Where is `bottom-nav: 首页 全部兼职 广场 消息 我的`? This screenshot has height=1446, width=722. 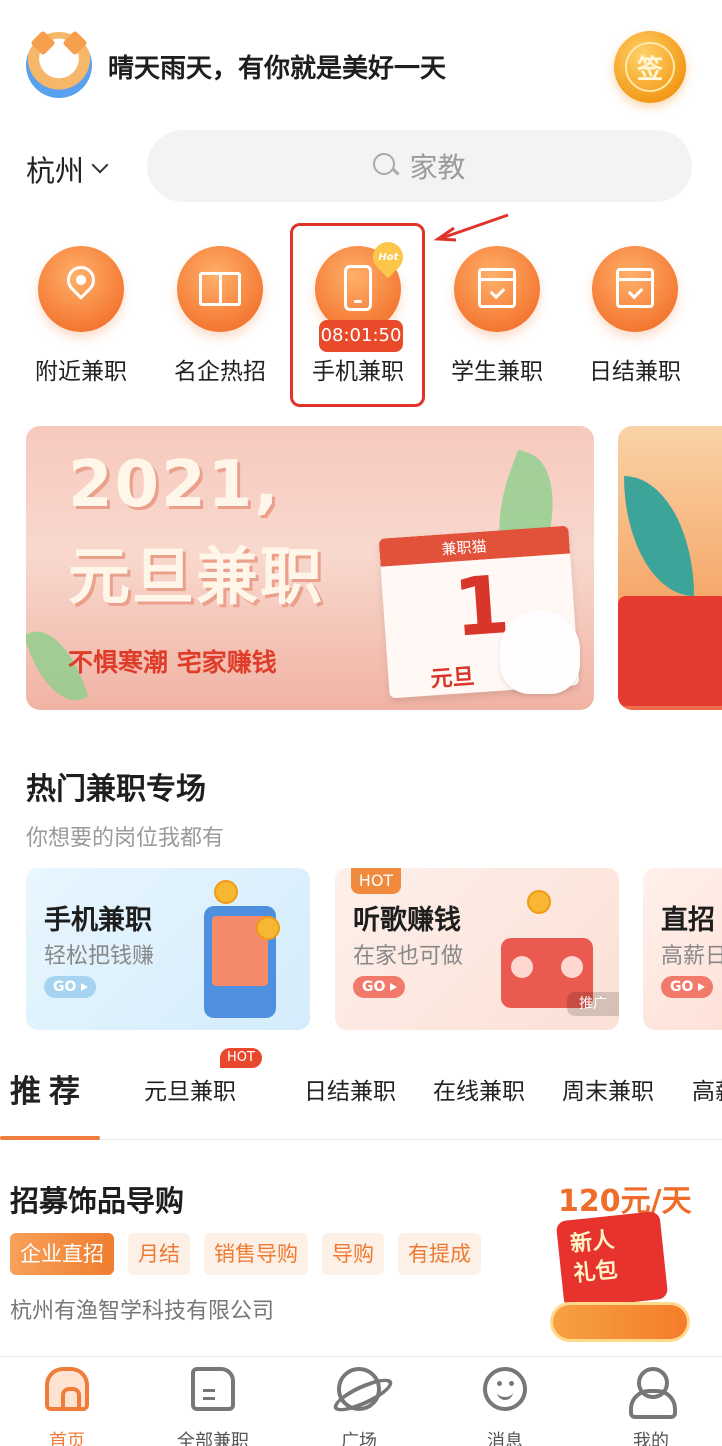 bottom-nav: 首页 全部兼职 广场 消息 我的 is located at coordinates (361, 1401).